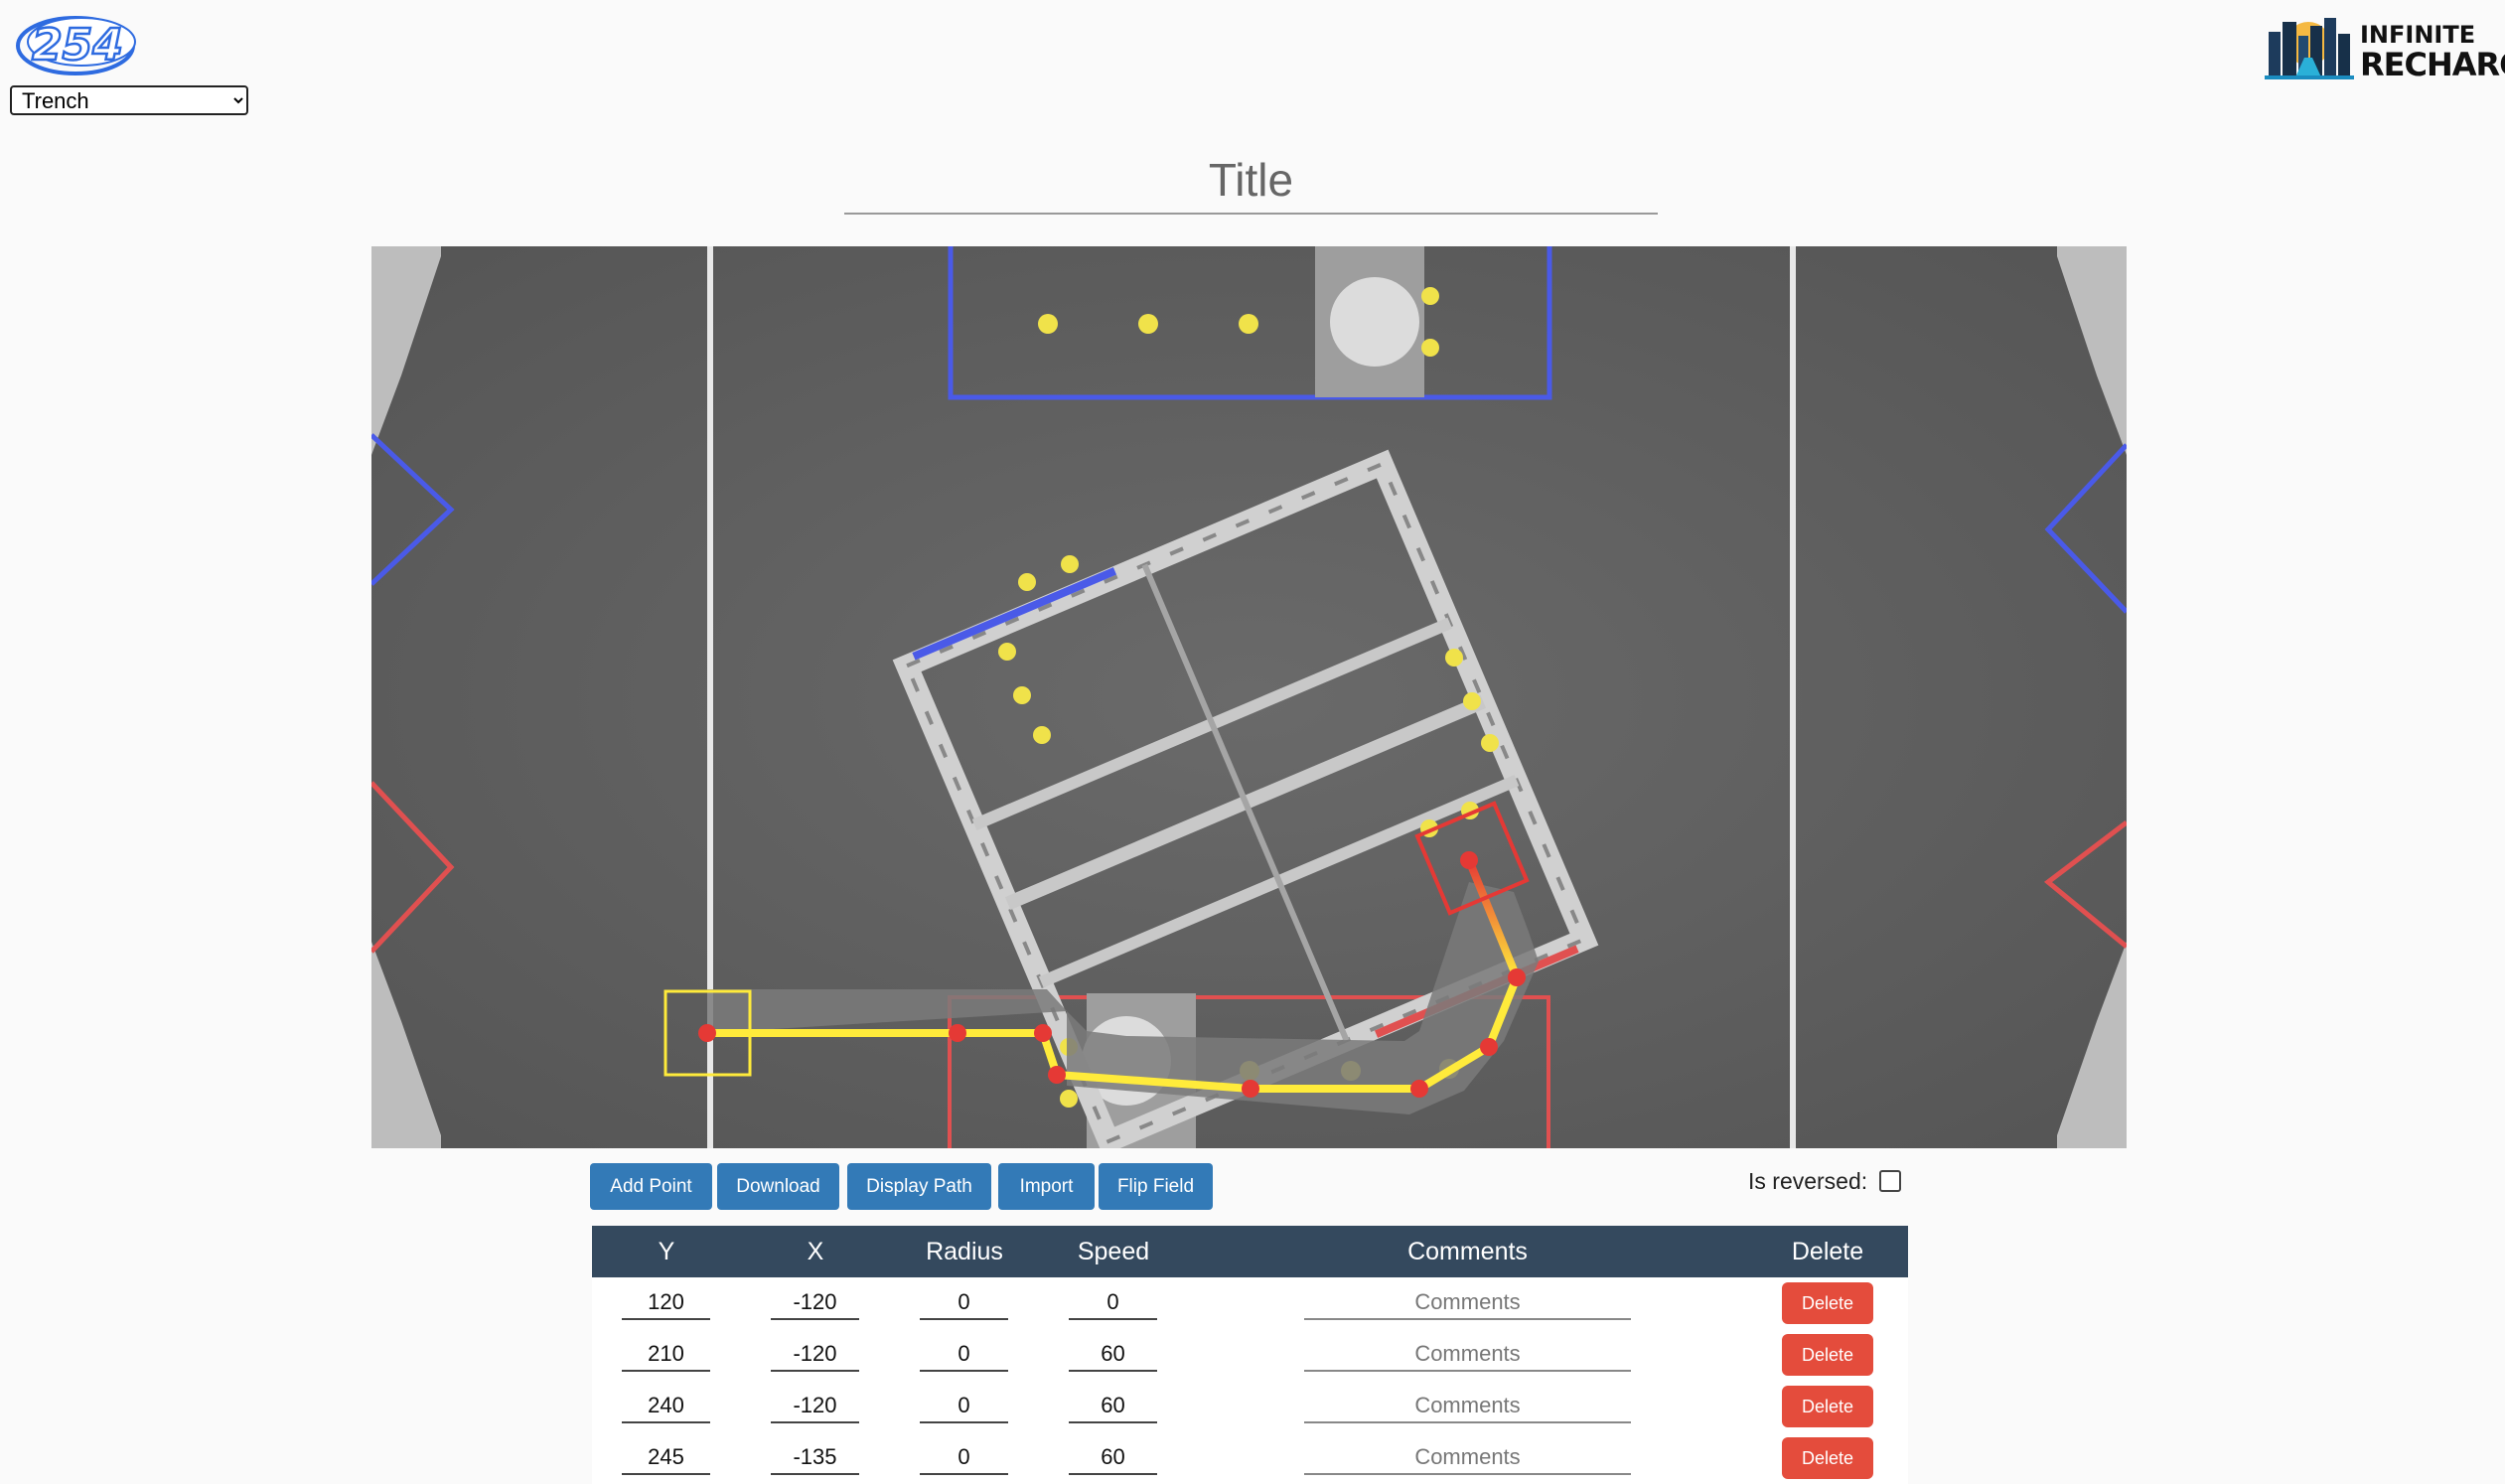 The height and width of the screenshot is (1484, 2505). Describe the element at coordinates (1156, 1186) in the screenshot. I see `flip-field-button: Flip Field` at that location.